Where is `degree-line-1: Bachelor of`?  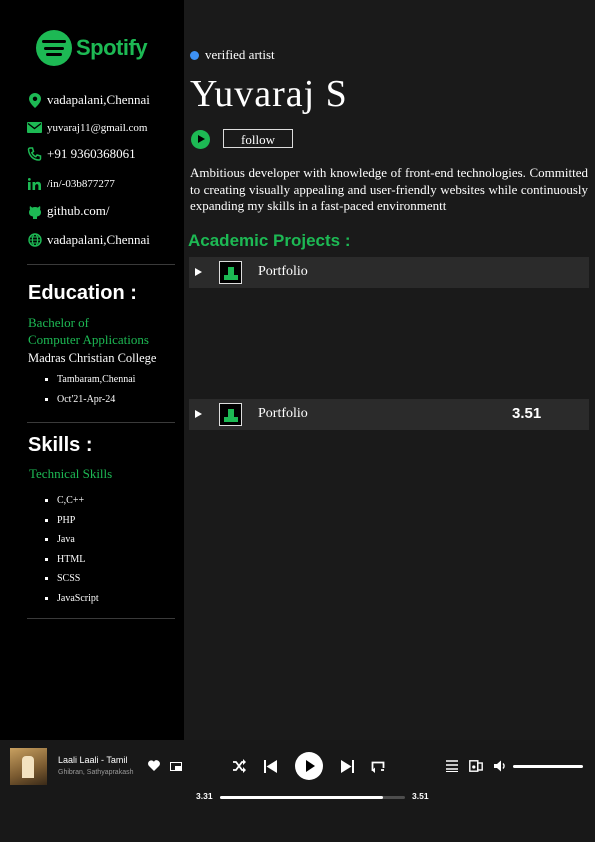
degree-line-1: Bachelor of is located at coordinates (59, 322).